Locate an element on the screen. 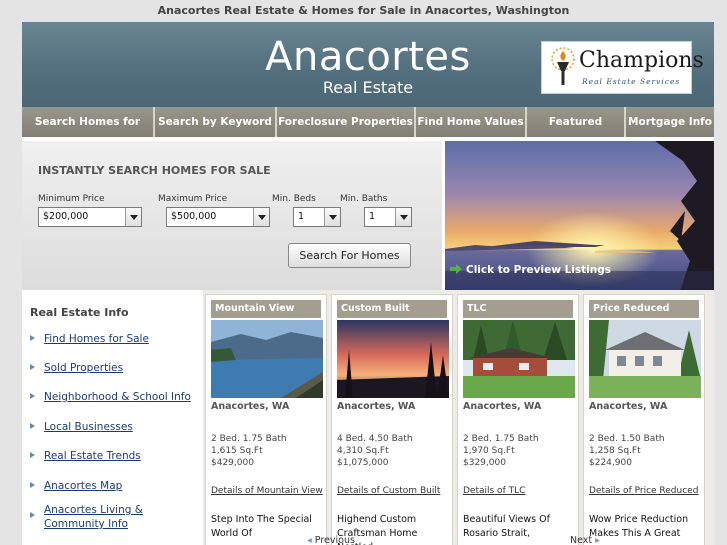 This screenshot has height=545, width=727. preview-listings-link: Click to Preview Listings is located at coordinates (530, 270).